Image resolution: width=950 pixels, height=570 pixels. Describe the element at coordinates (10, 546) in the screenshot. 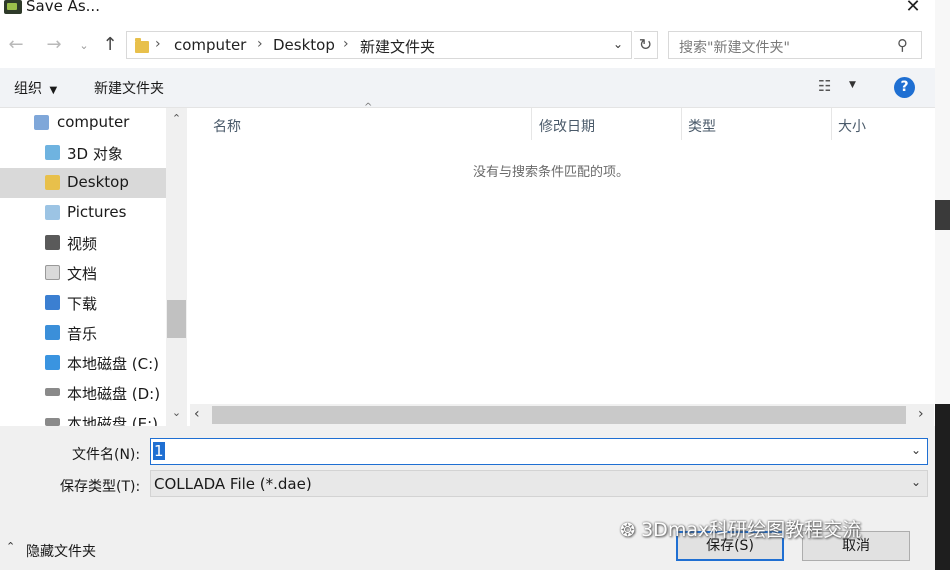

I see `chevron-up-icon: ⌃` at that location.